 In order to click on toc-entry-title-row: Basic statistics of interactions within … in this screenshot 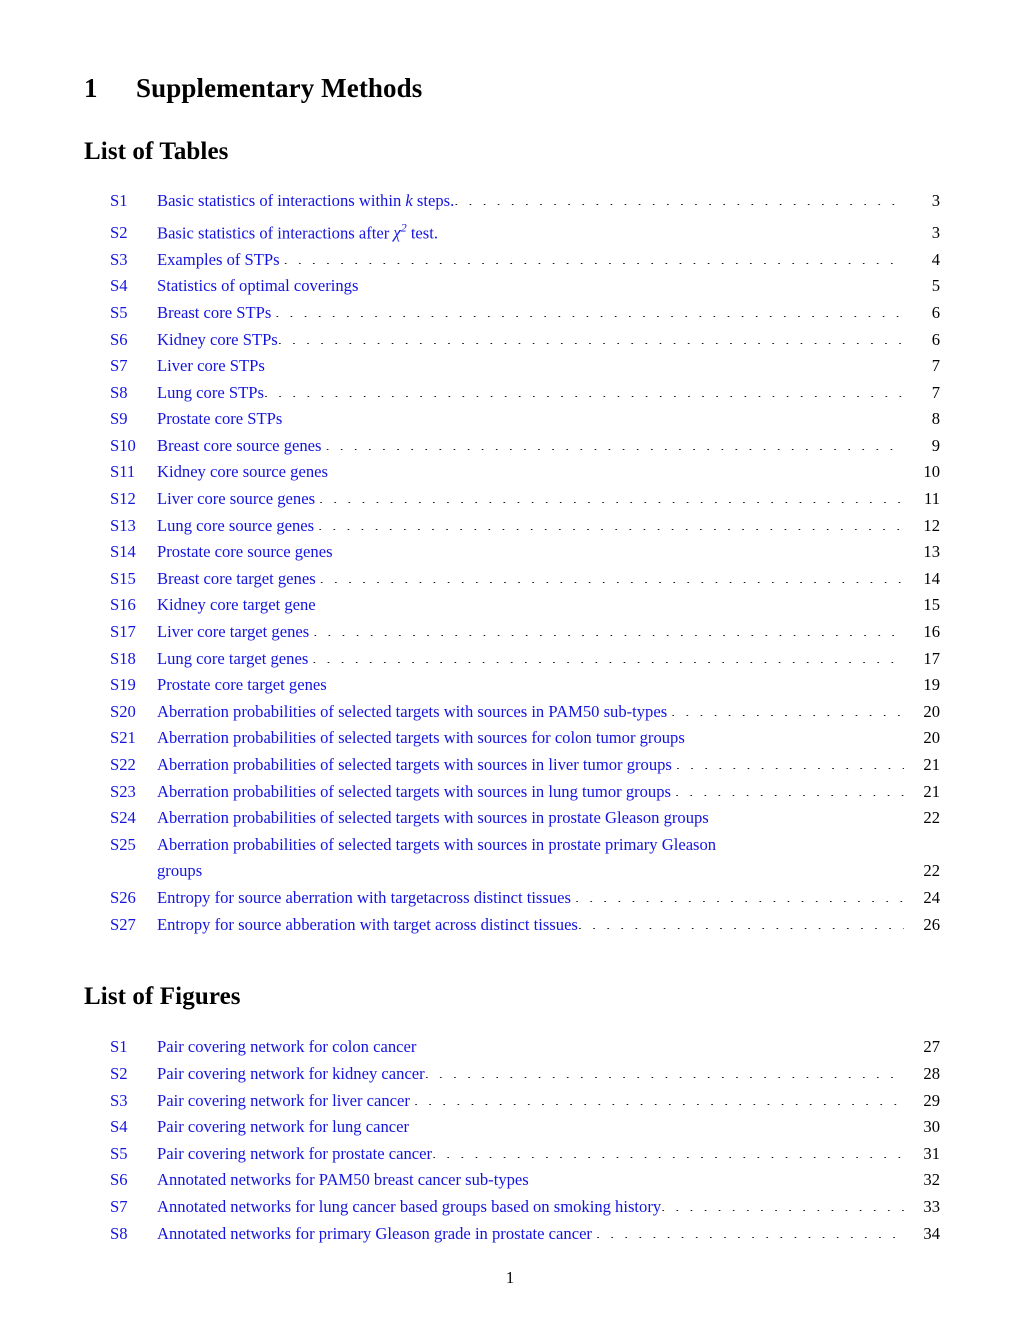, I will do `click(531, 201)`.